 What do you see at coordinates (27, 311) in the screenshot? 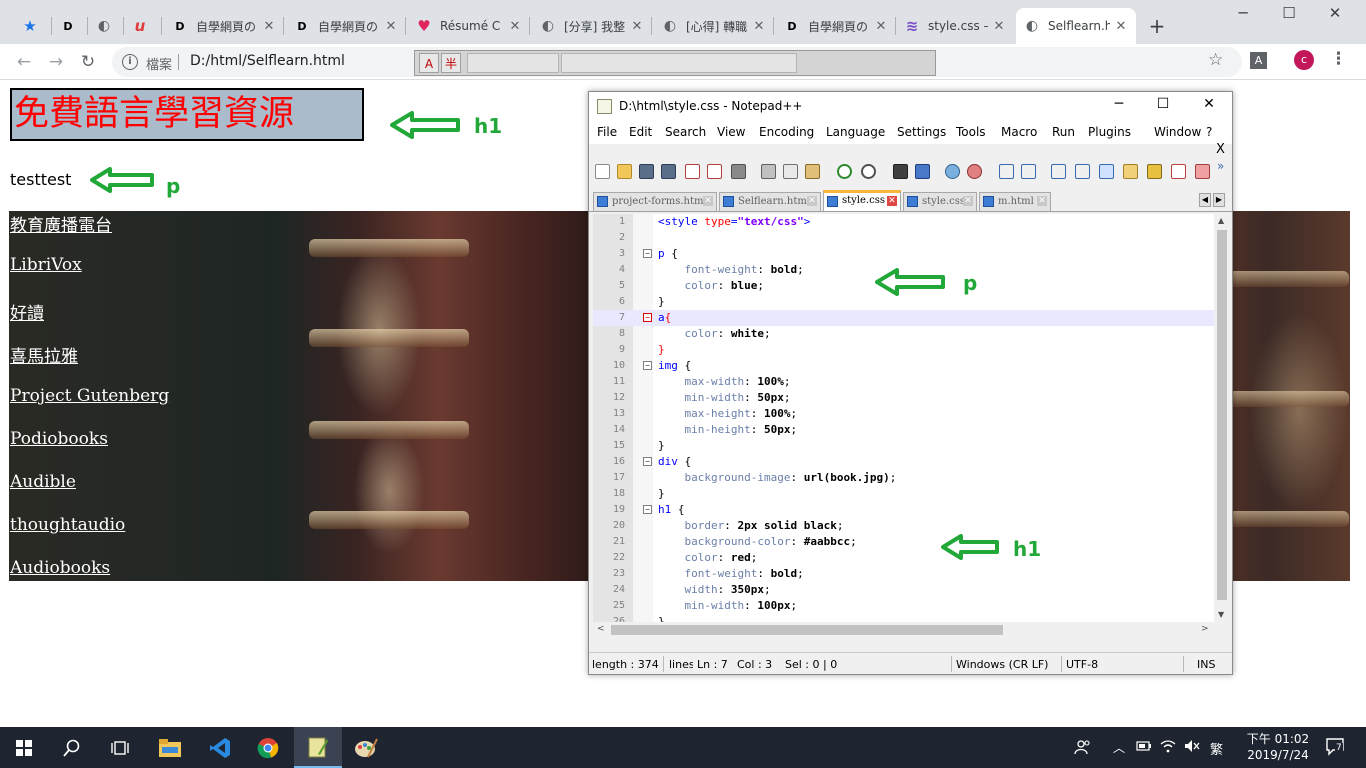
I see `link-item: 好讀` at bounding box center [27, 311].